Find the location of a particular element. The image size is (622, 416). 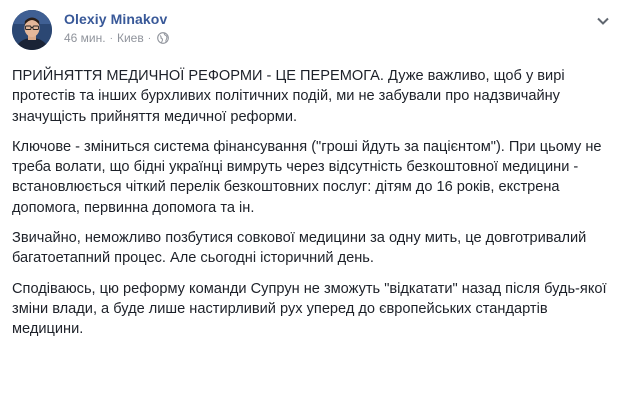

post-meta: 46 мин. · Киев · is located at coordinates (116, 38).